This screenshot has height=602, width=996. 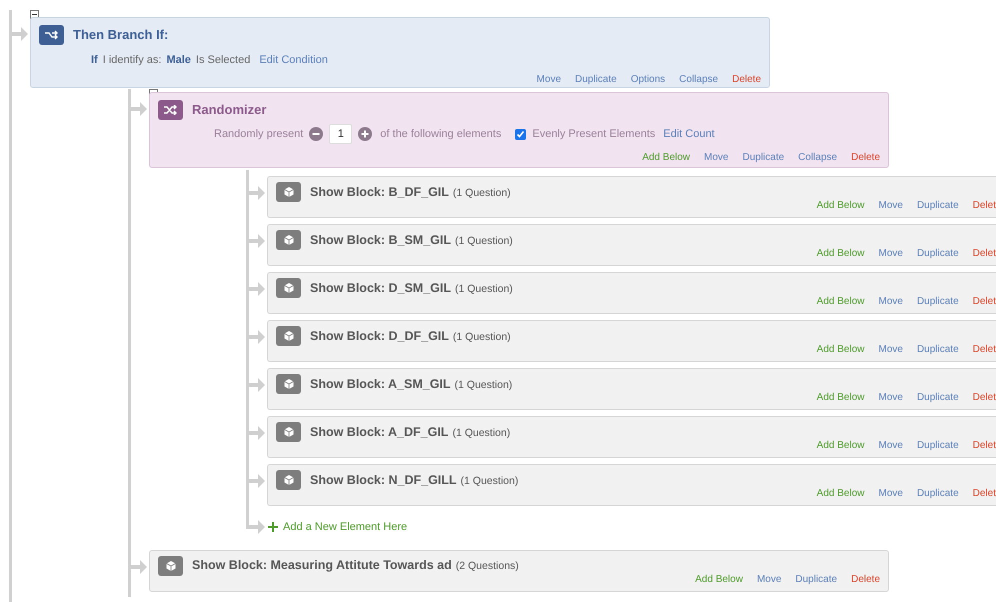 What do you see at coordinates (34, 14) in the screenshot?
I see `collapse-icon` at bounding box center [34, 14].